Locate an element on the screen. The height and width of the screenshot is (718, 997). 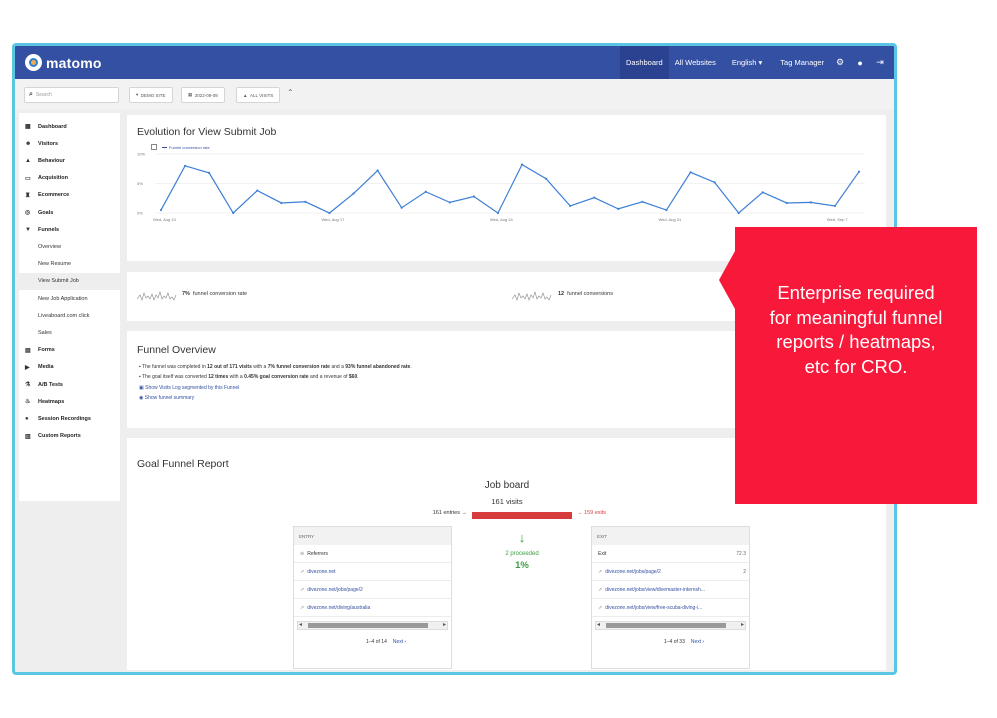
sidebar-item-custom-reports: ▥ Custom Reports is located at coordinates (69, 436).